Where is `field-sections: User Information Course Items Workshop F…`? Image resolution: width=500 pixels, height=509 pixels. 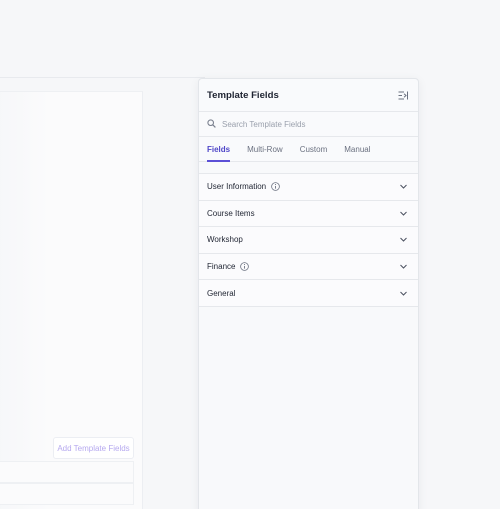 field-sections: User Information Course Items Workshop F… is located at coordinates (308, 240).